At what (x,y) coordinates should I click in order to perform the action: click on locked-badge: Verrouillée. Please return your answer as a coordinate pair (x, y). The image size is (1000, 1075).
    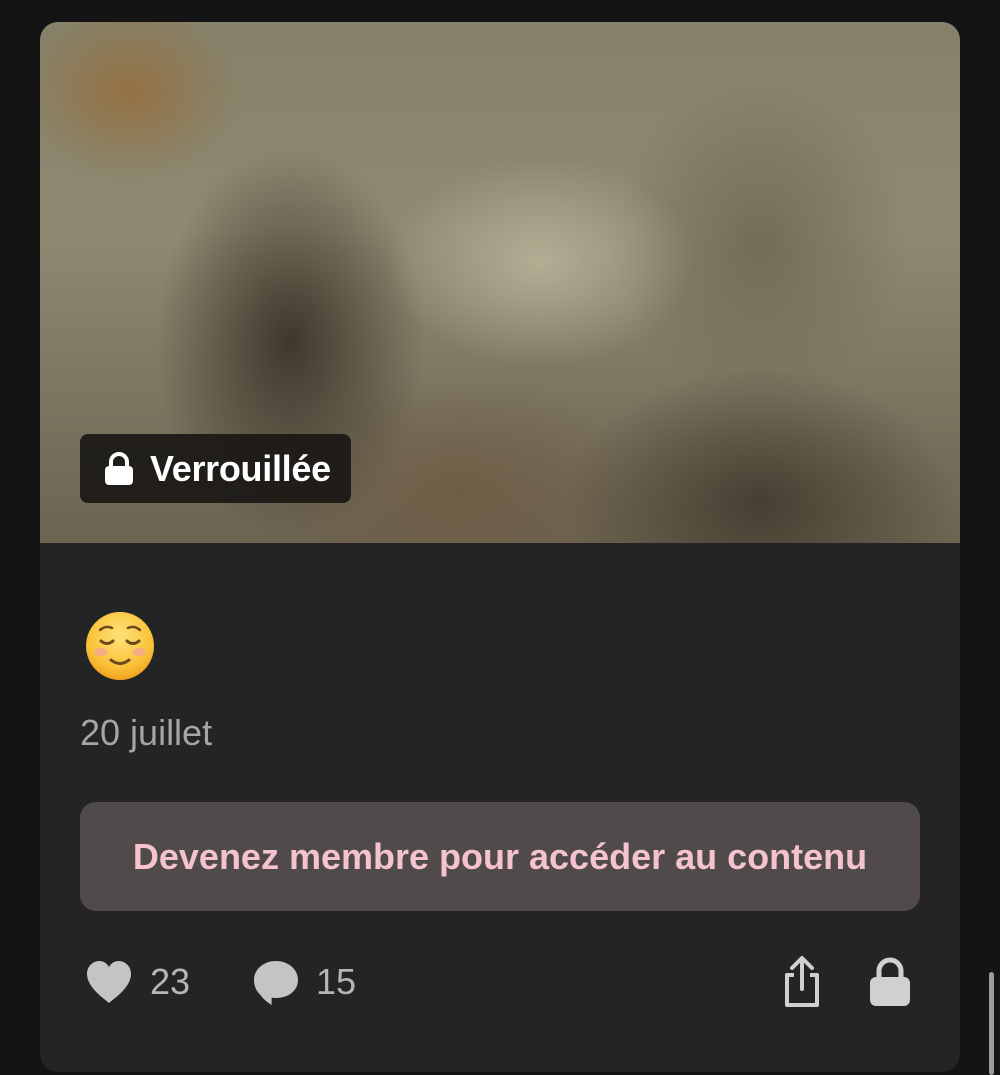
    Looking at the image, I should click on (215, 468).